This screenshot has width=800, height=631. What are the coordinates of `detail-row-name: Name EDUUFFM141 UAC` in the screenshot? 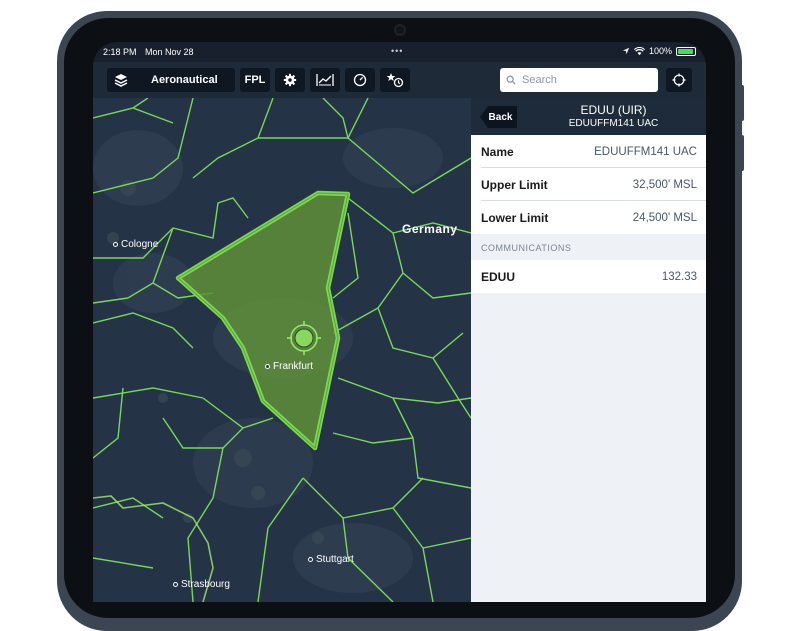 It's located at (588, 151).